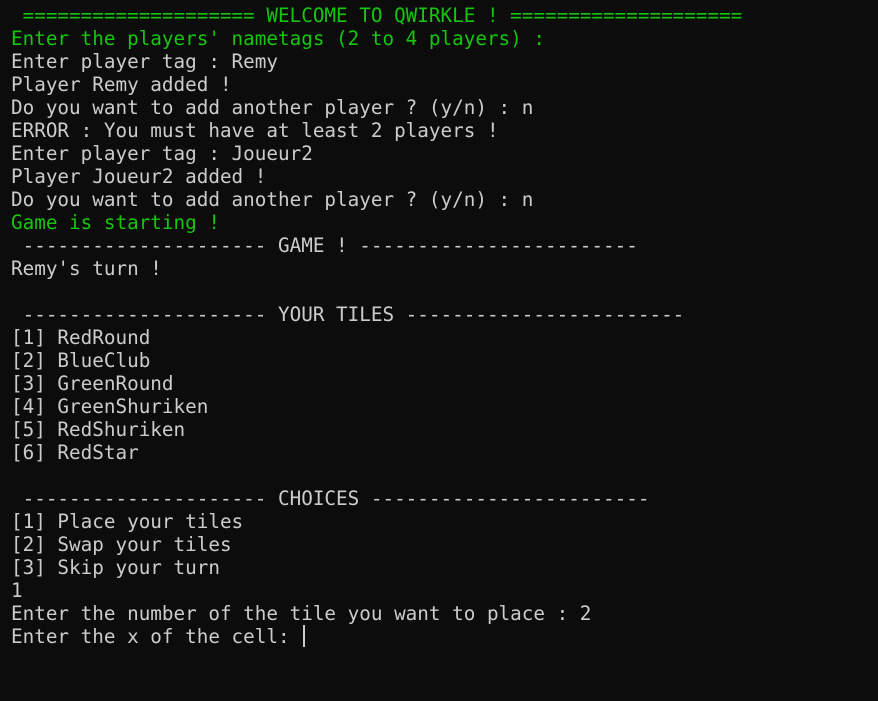 The height and width of the screenshot is (701, 878). What do you see at coordinates (304, 636) in the screenshot?
I see `text-cursor` at bounding box center [304, 636].